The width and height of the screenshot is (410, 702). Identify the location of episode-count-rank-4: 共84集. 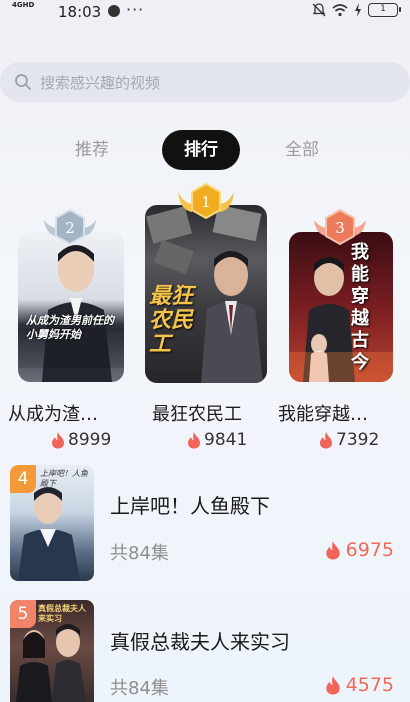
(139, 553).